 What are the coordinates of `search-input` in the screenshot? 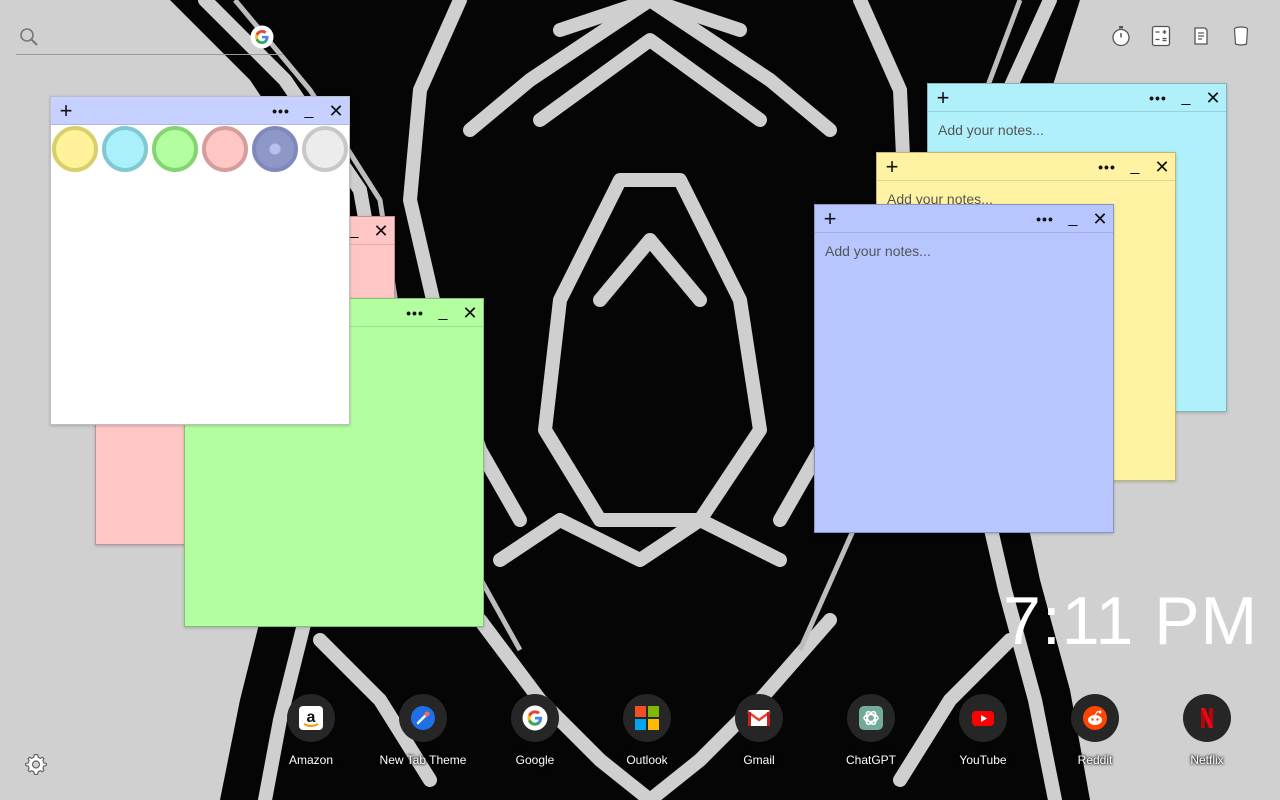 It's located at (146, 37).